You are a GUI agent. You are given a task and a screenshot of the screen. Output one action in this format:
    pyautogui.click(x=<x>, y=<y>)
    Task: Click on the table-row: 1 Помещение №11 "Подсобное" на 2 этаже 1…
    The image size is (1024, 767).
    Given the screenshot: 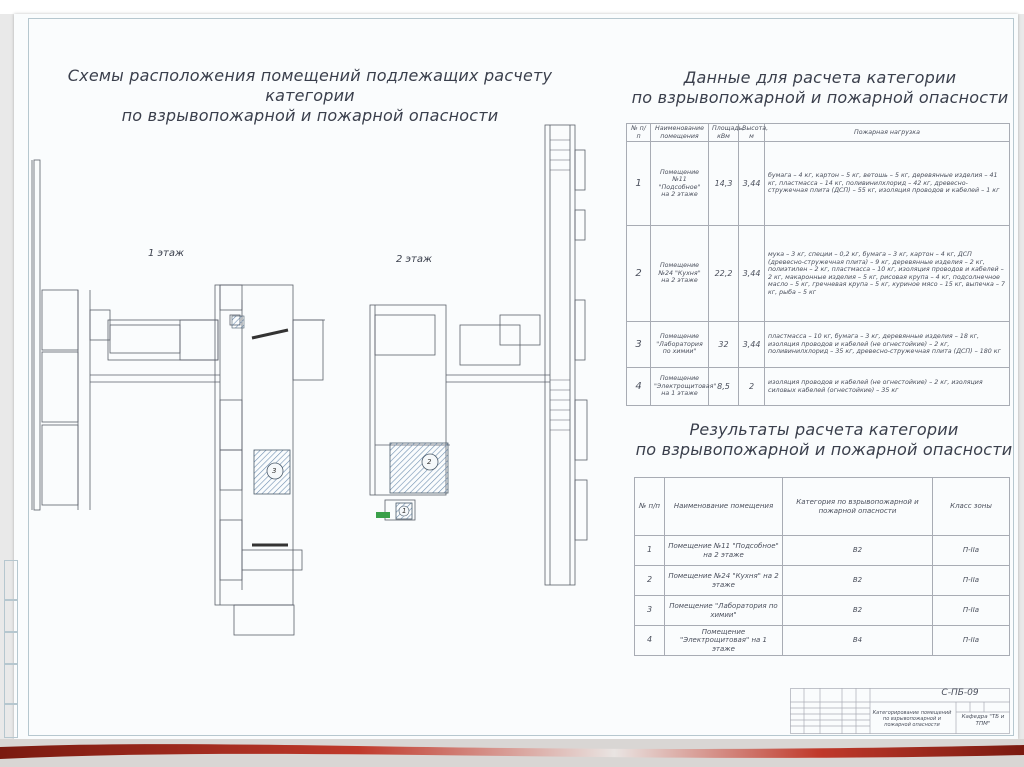 What is the action you would take?
    pyautogui.click(x=818, y=184)
    